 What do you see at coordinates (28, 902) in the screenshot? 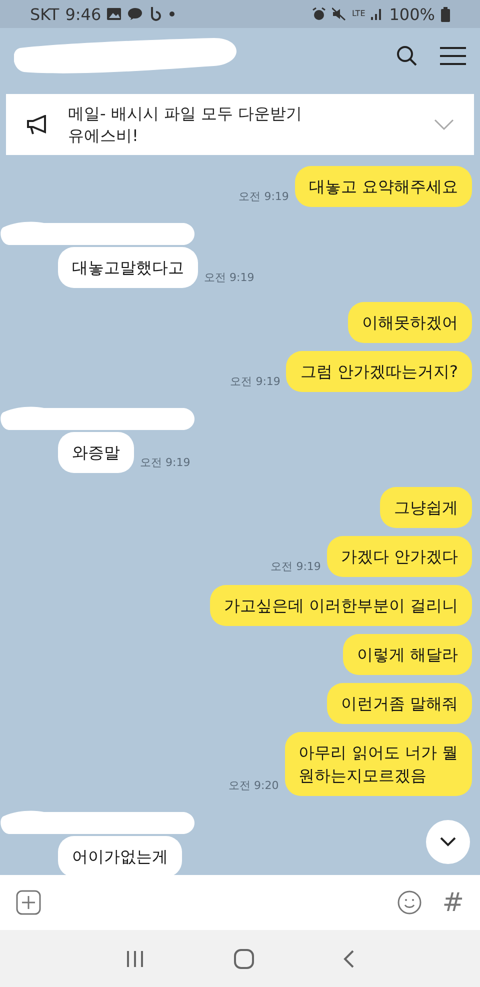
I see `add-icon` at bounding box center [28, 902].